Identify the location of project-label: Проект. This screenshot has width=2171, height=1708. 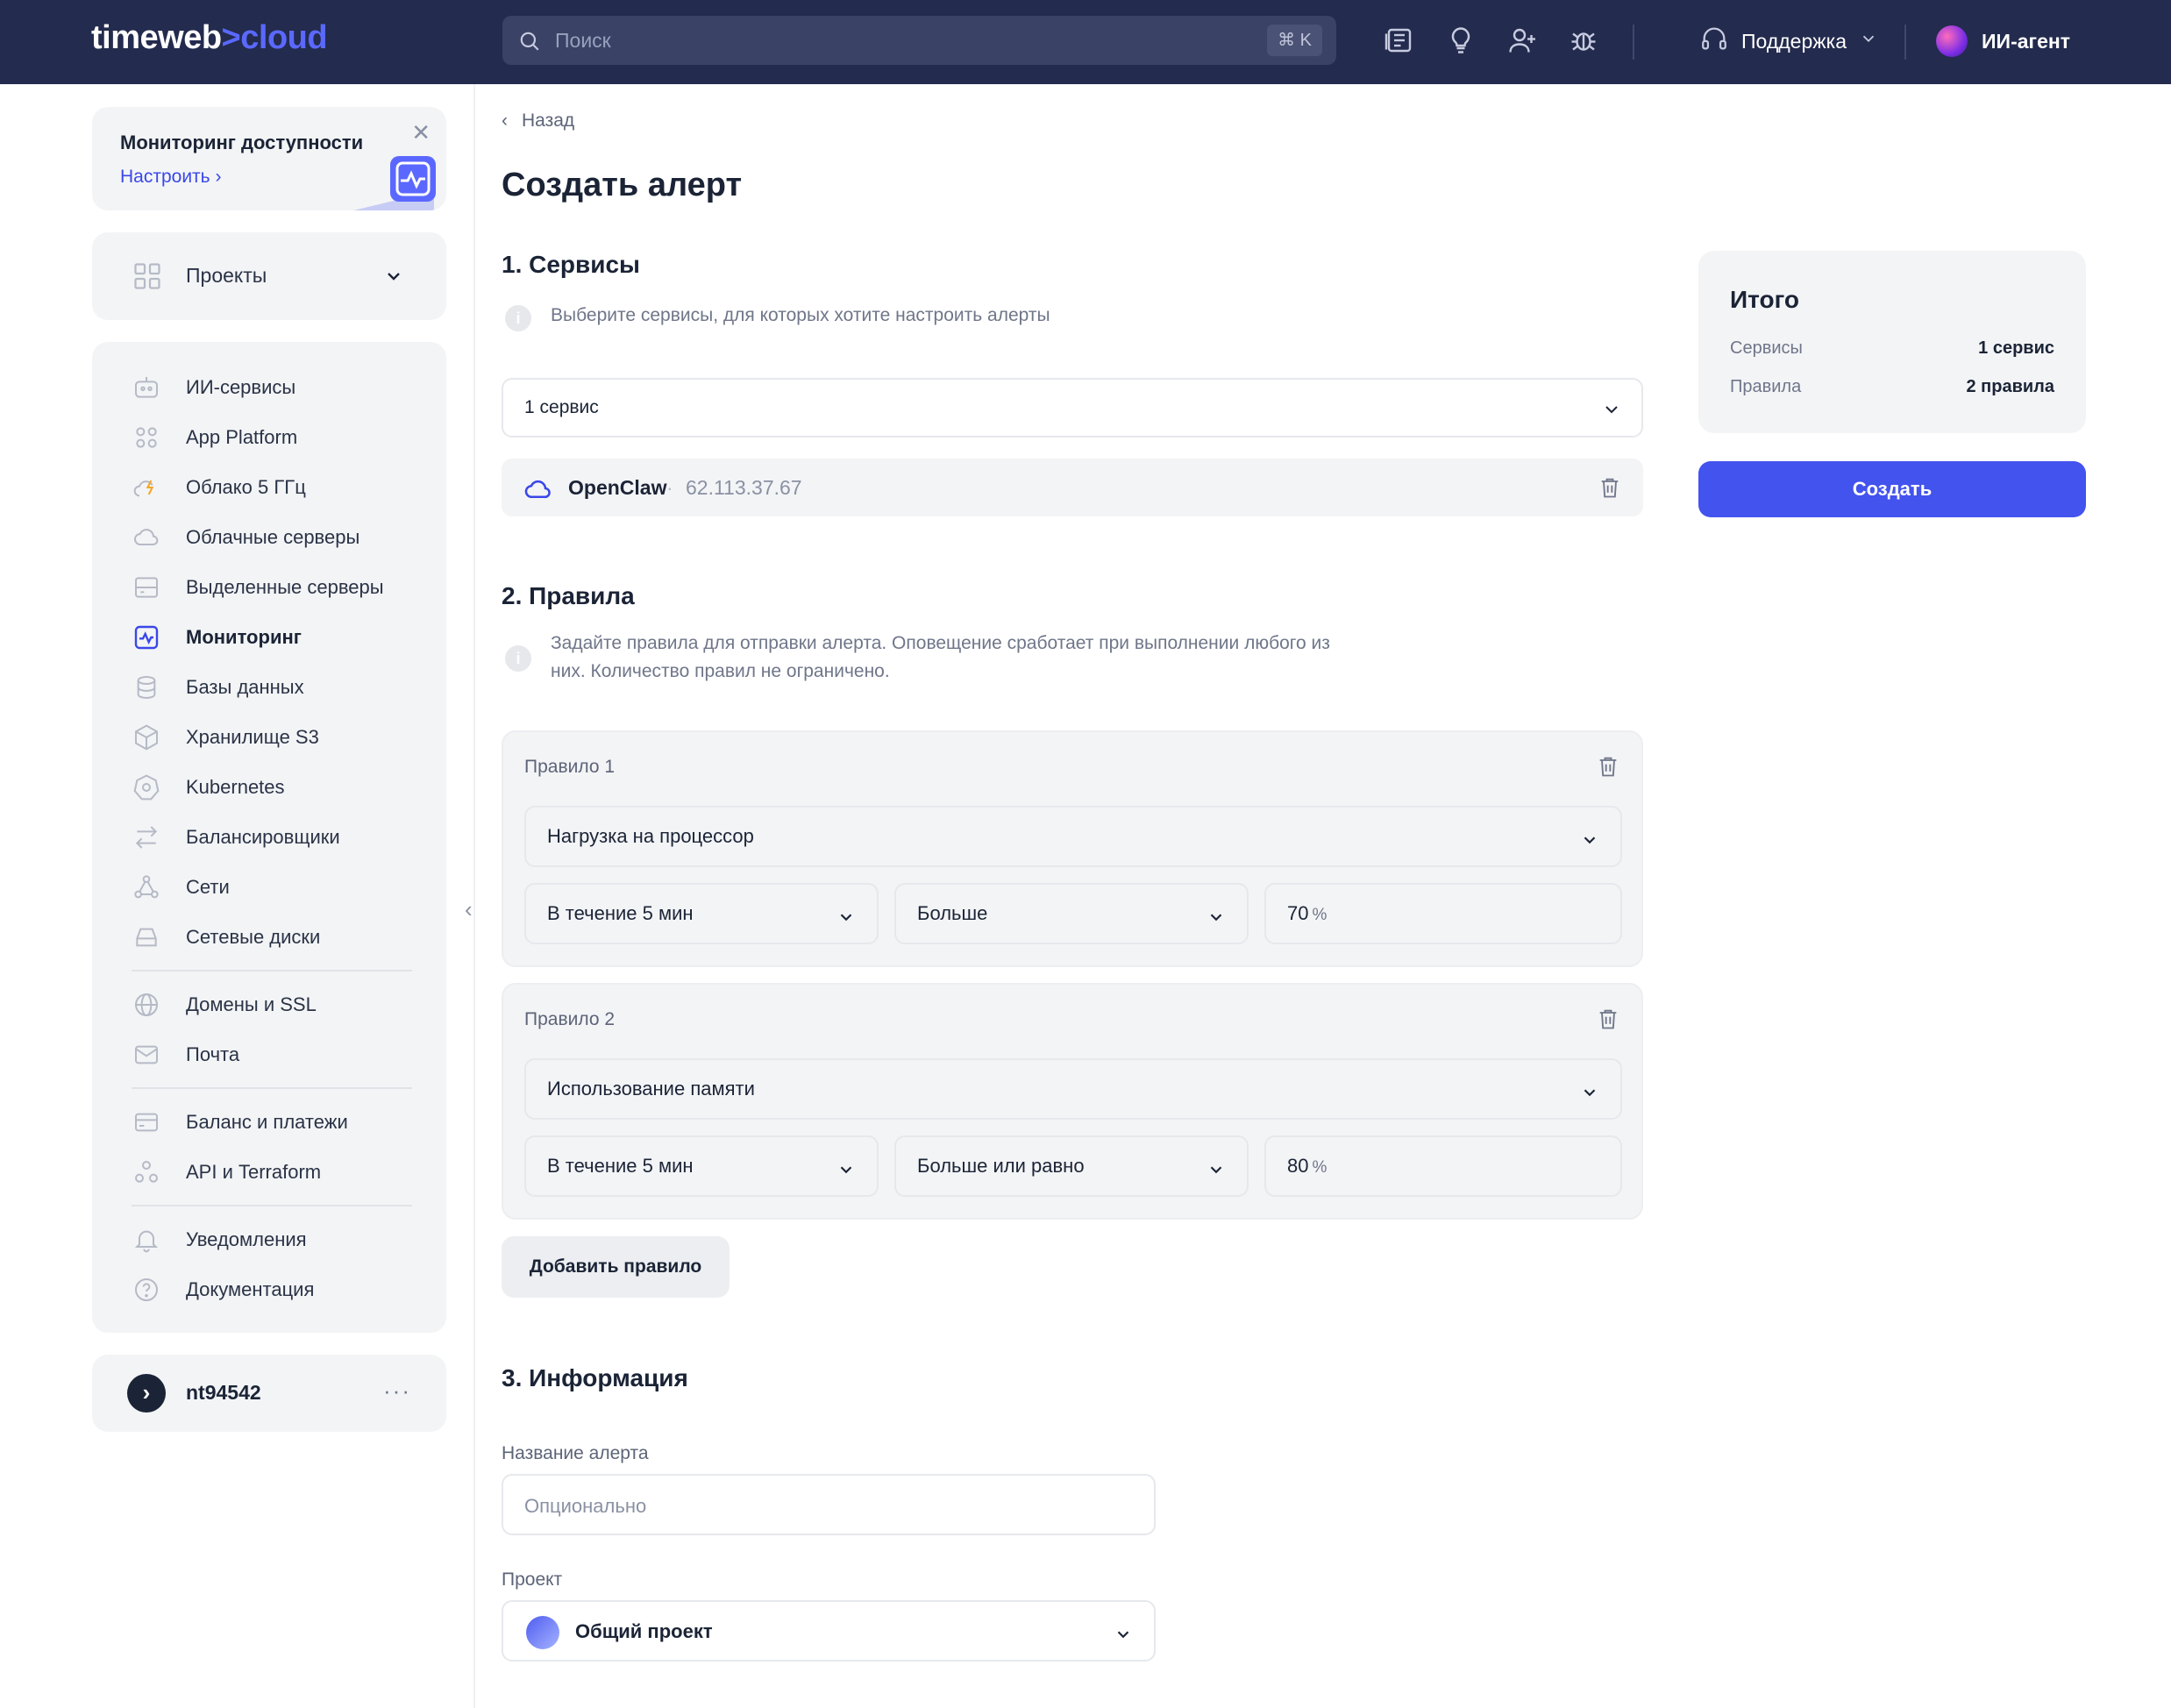
(532, 1579).